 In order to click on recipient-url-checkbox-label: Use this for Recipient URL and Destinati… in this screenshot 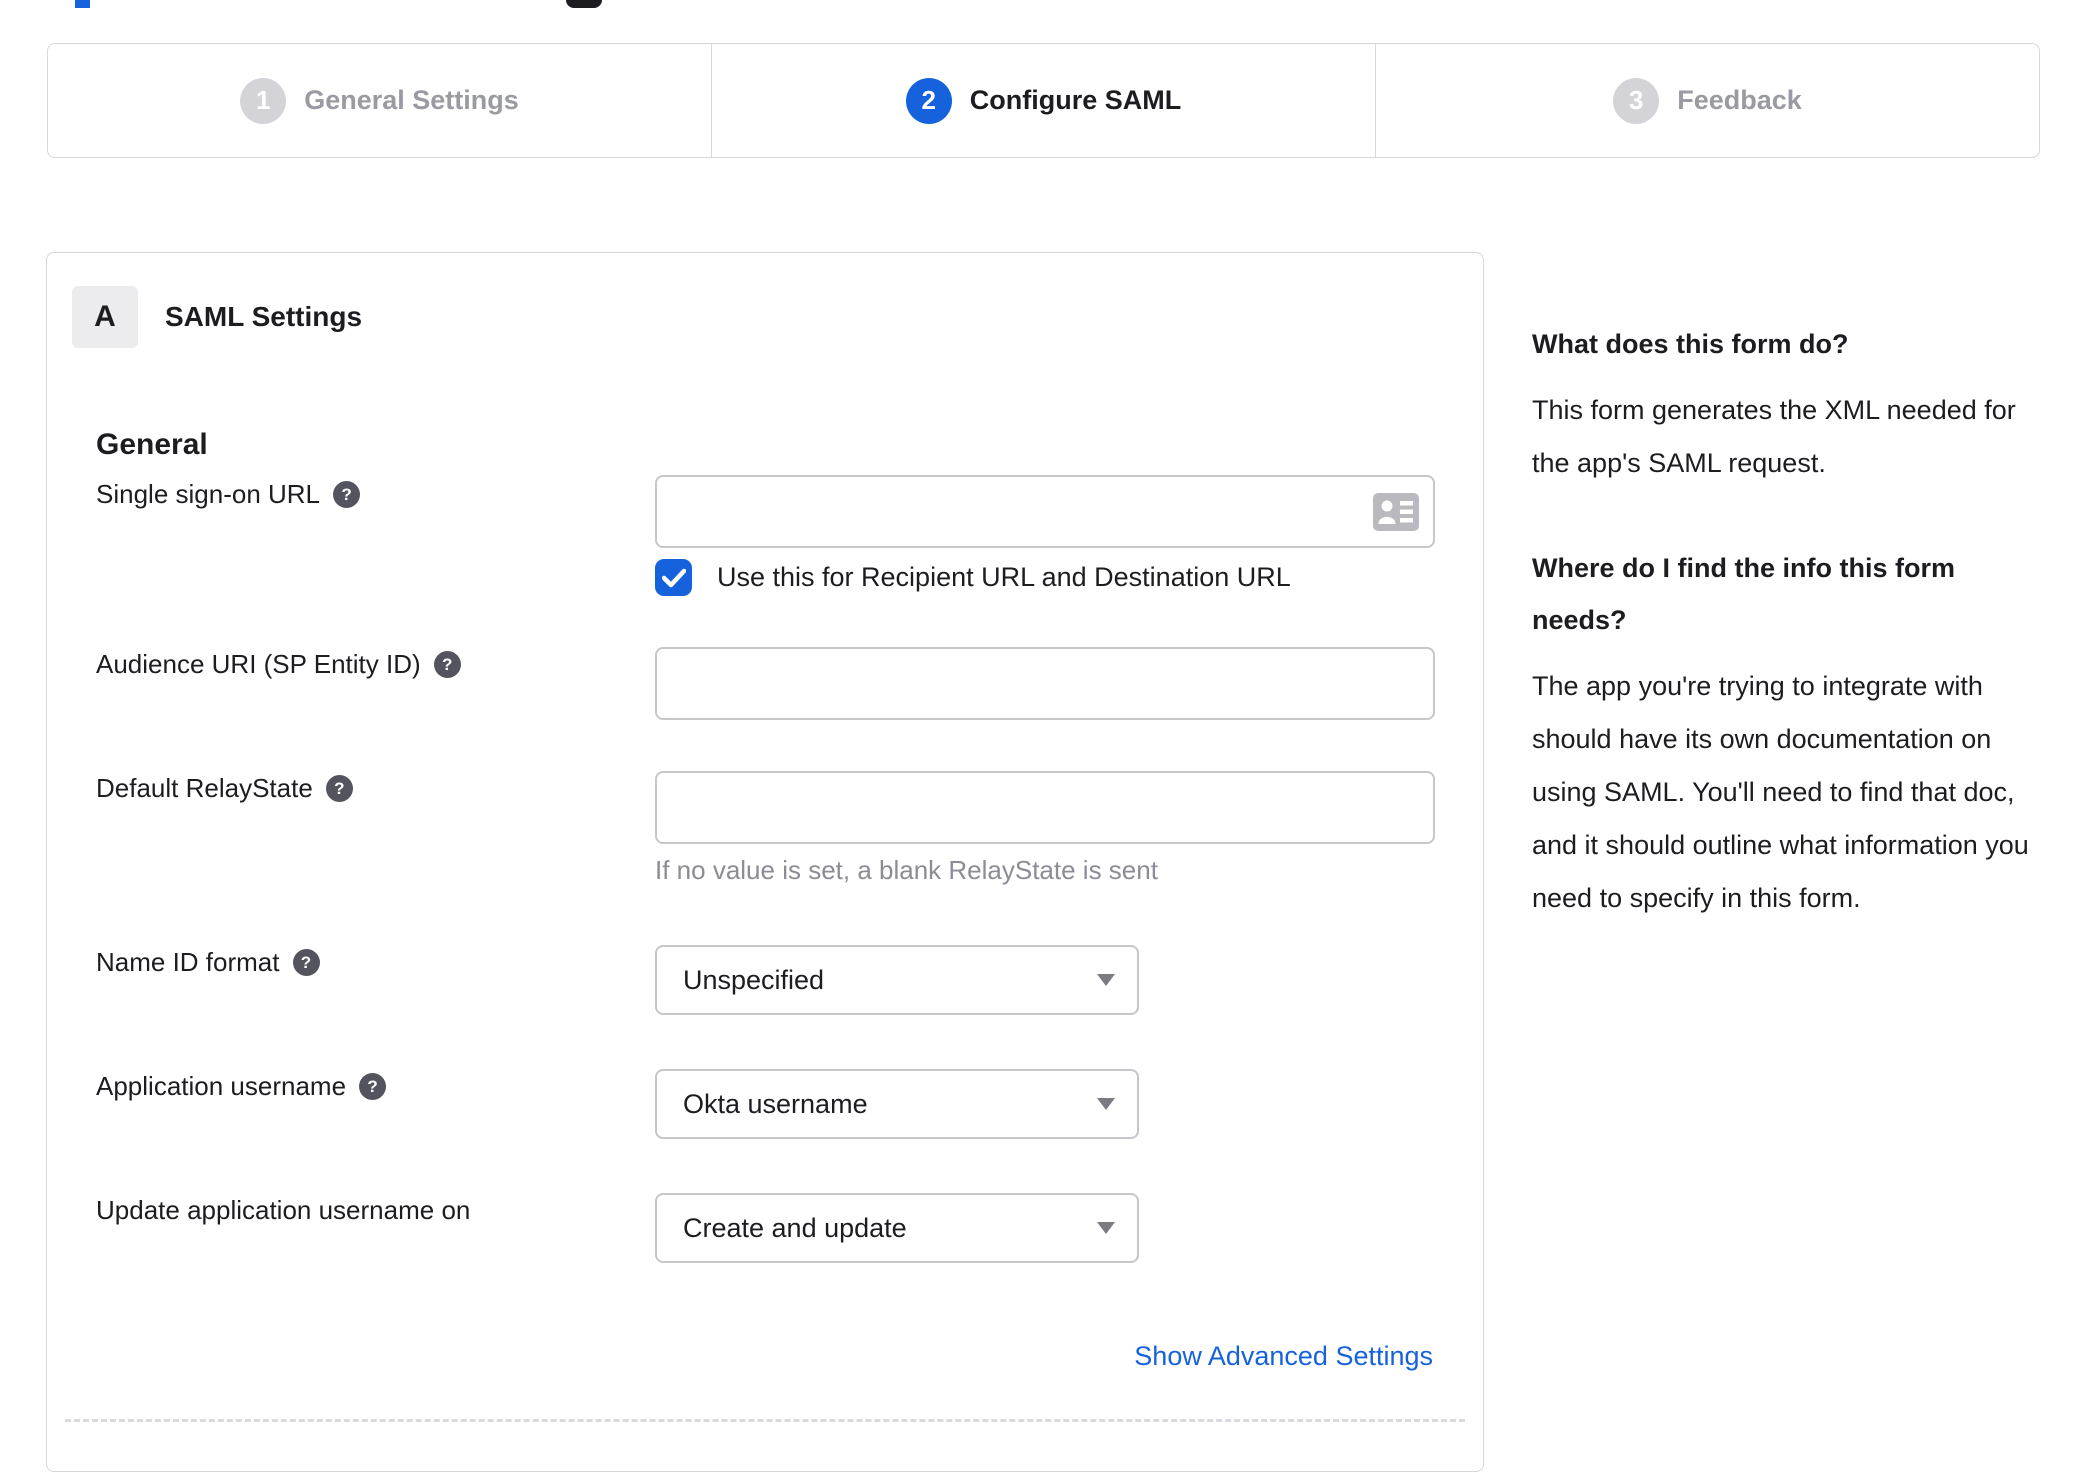, I will do `click(1004, 577)`.